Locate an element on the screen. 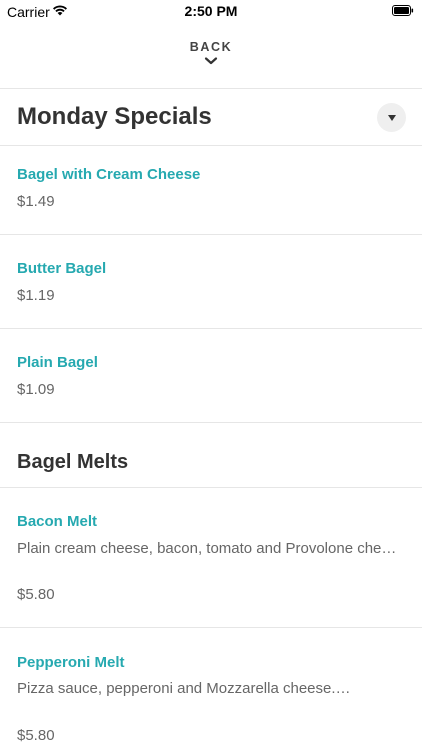 This screenshot has width=422, height=750. section-title: Bagel Melts is located at coordinates (73, 462).